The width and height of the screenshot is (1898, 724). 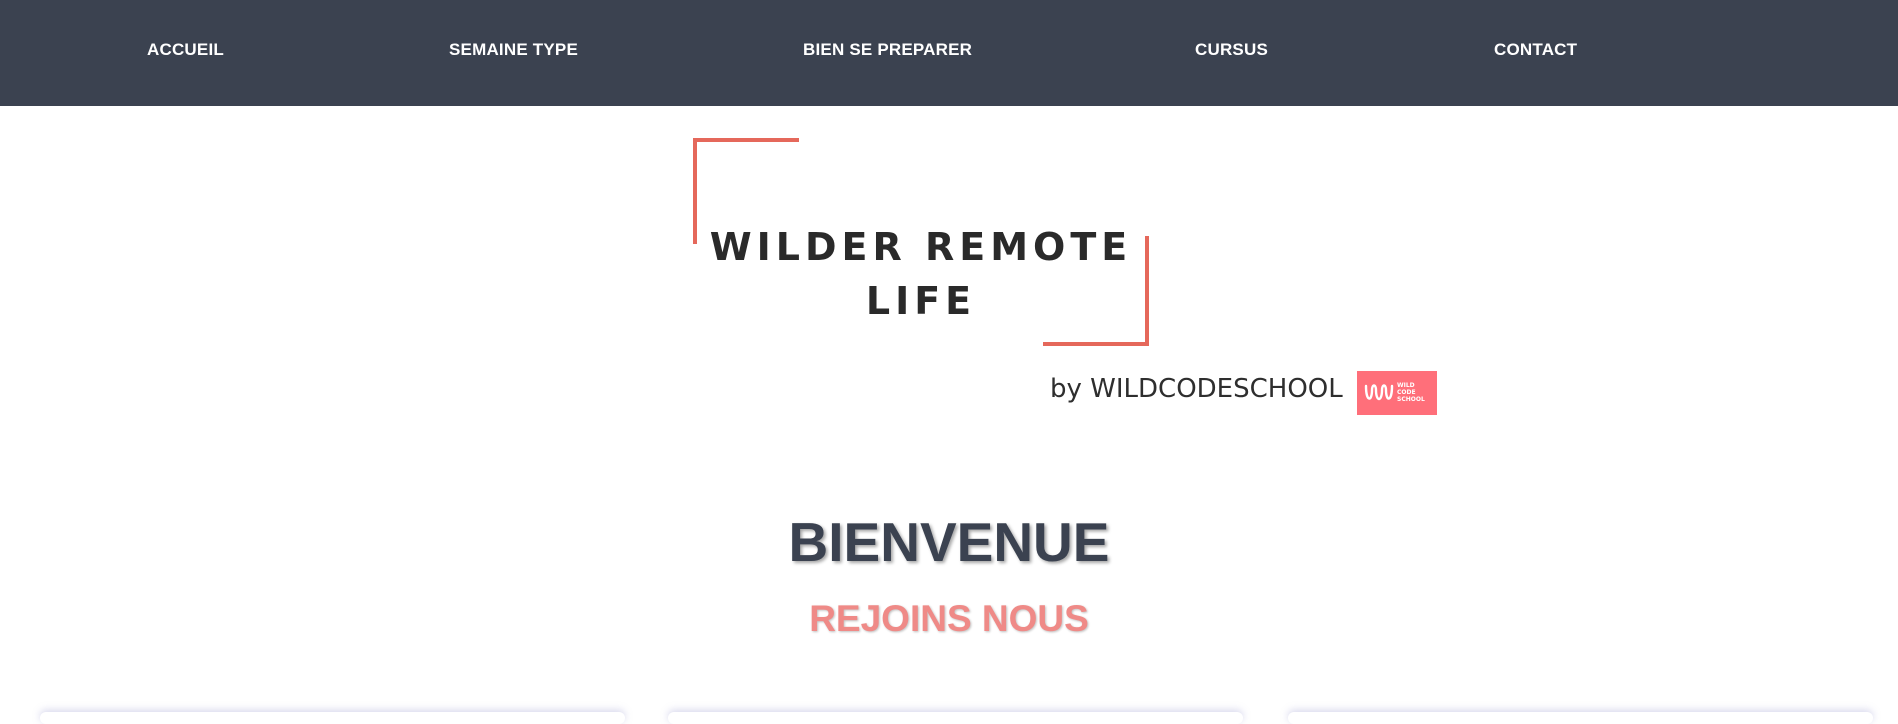 I want to click on logo-title-line-1: WILDER REMOTE, so click(x=921, y=247).